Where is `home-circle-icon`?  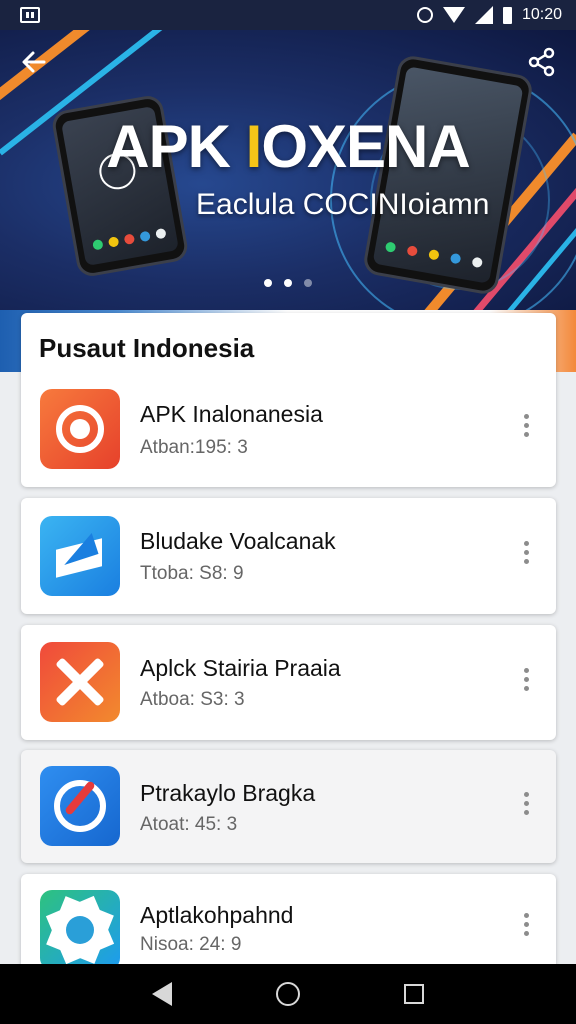
home-circle-icon is located at coordinates (288, 994).